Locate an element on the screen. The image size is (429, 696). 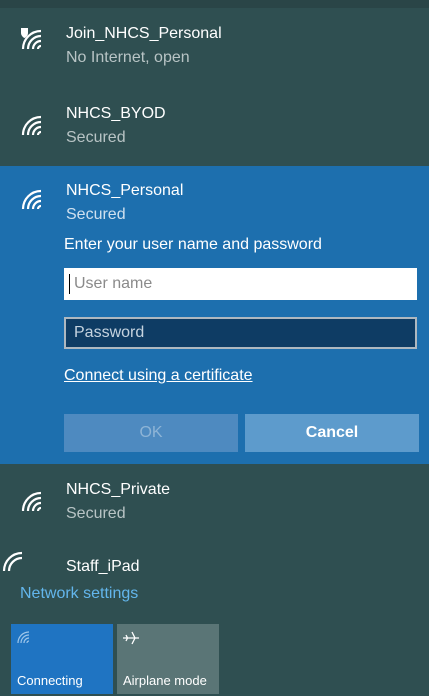
cancel-button: Cancel is located at coordinates (332, 433).